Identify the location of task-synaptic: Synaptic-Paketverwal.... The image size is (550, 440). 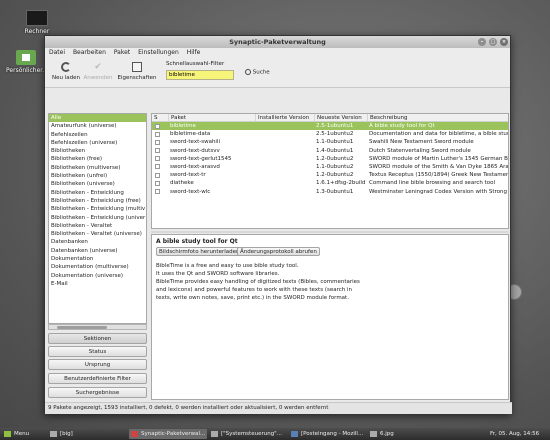
(168, 434).